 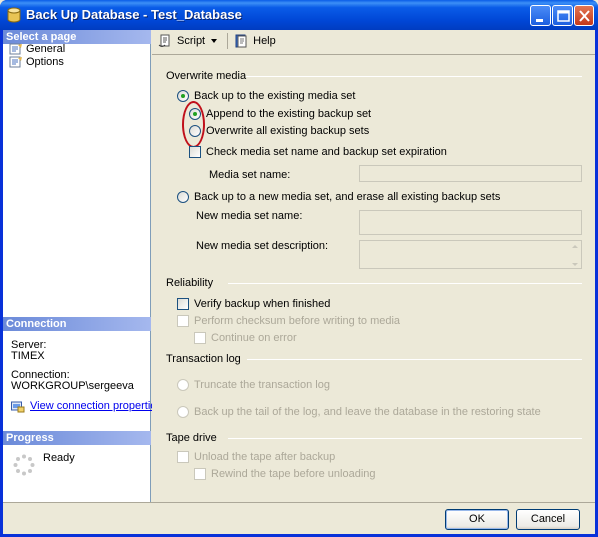 I want to click on checksum-option: Perform checksum before writing to media, so click(x=288, y=321).